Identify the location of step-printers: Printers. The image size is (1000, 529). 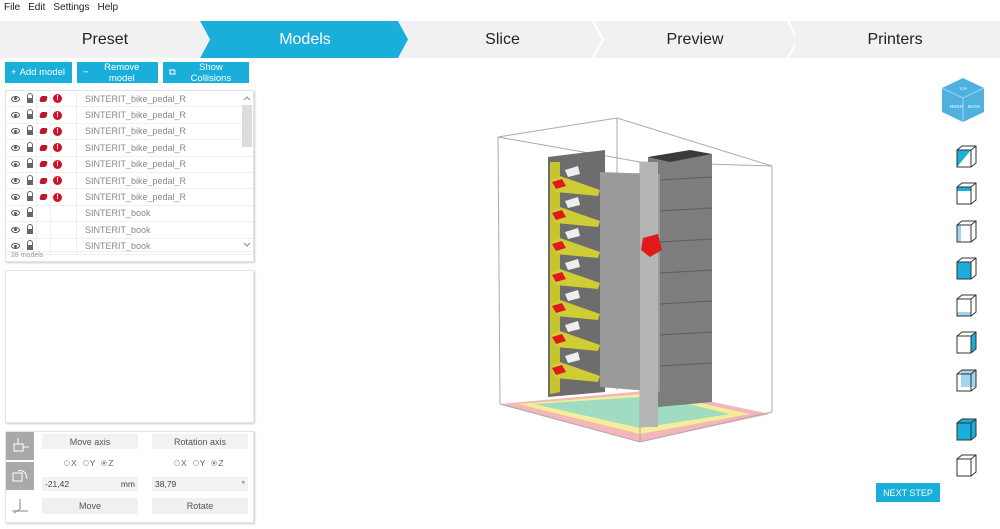
(895, 39).